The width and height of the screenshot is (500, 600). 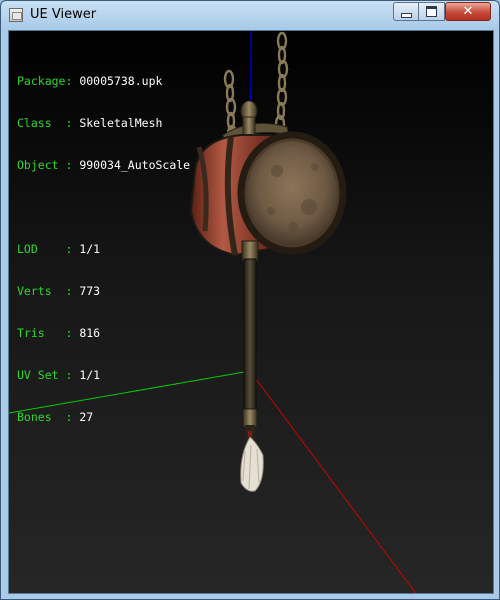 I want to click on maximize-icon, so click(x=431, y=11).